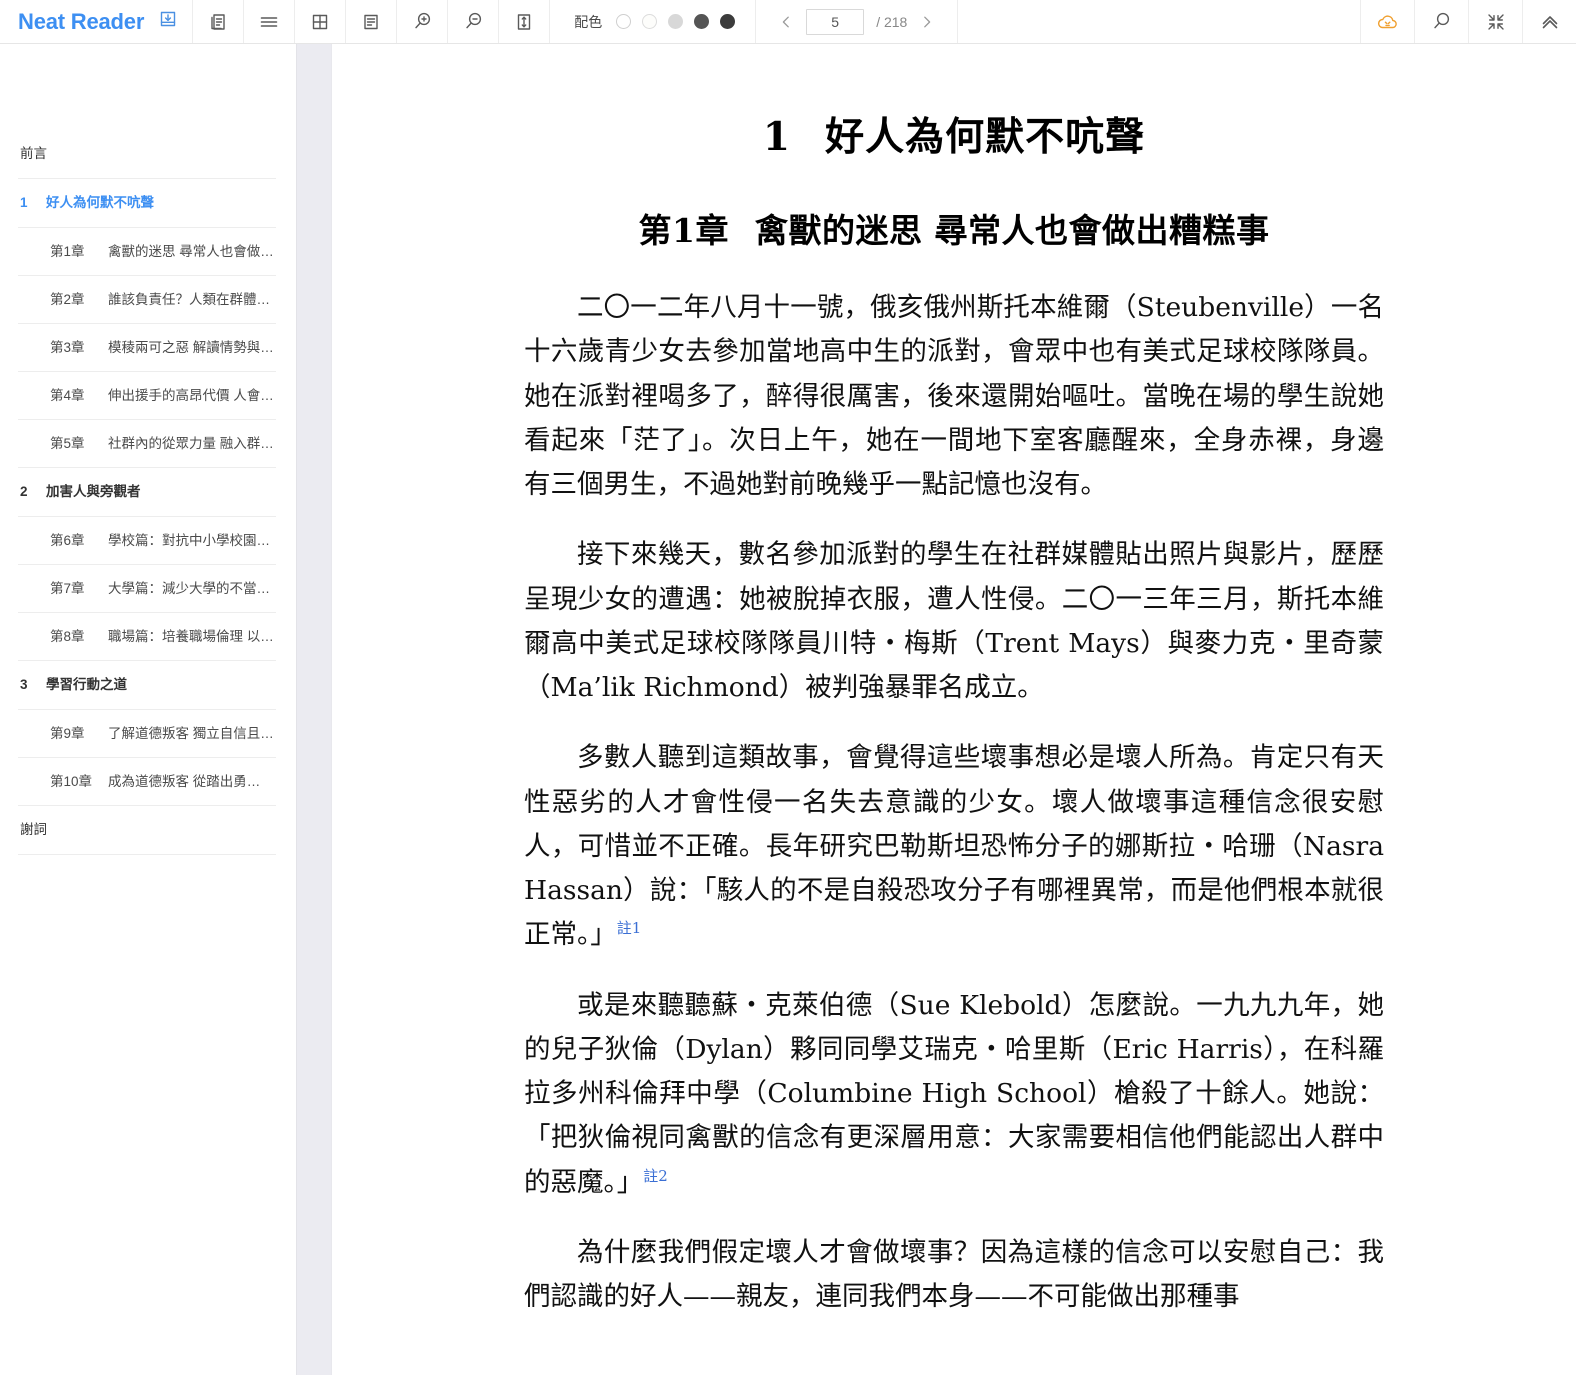 Image resolution: width=1576 pixels, height=1375 pixels. I want to click on sidebar-item-14: 謝詞, so click(147, 830).